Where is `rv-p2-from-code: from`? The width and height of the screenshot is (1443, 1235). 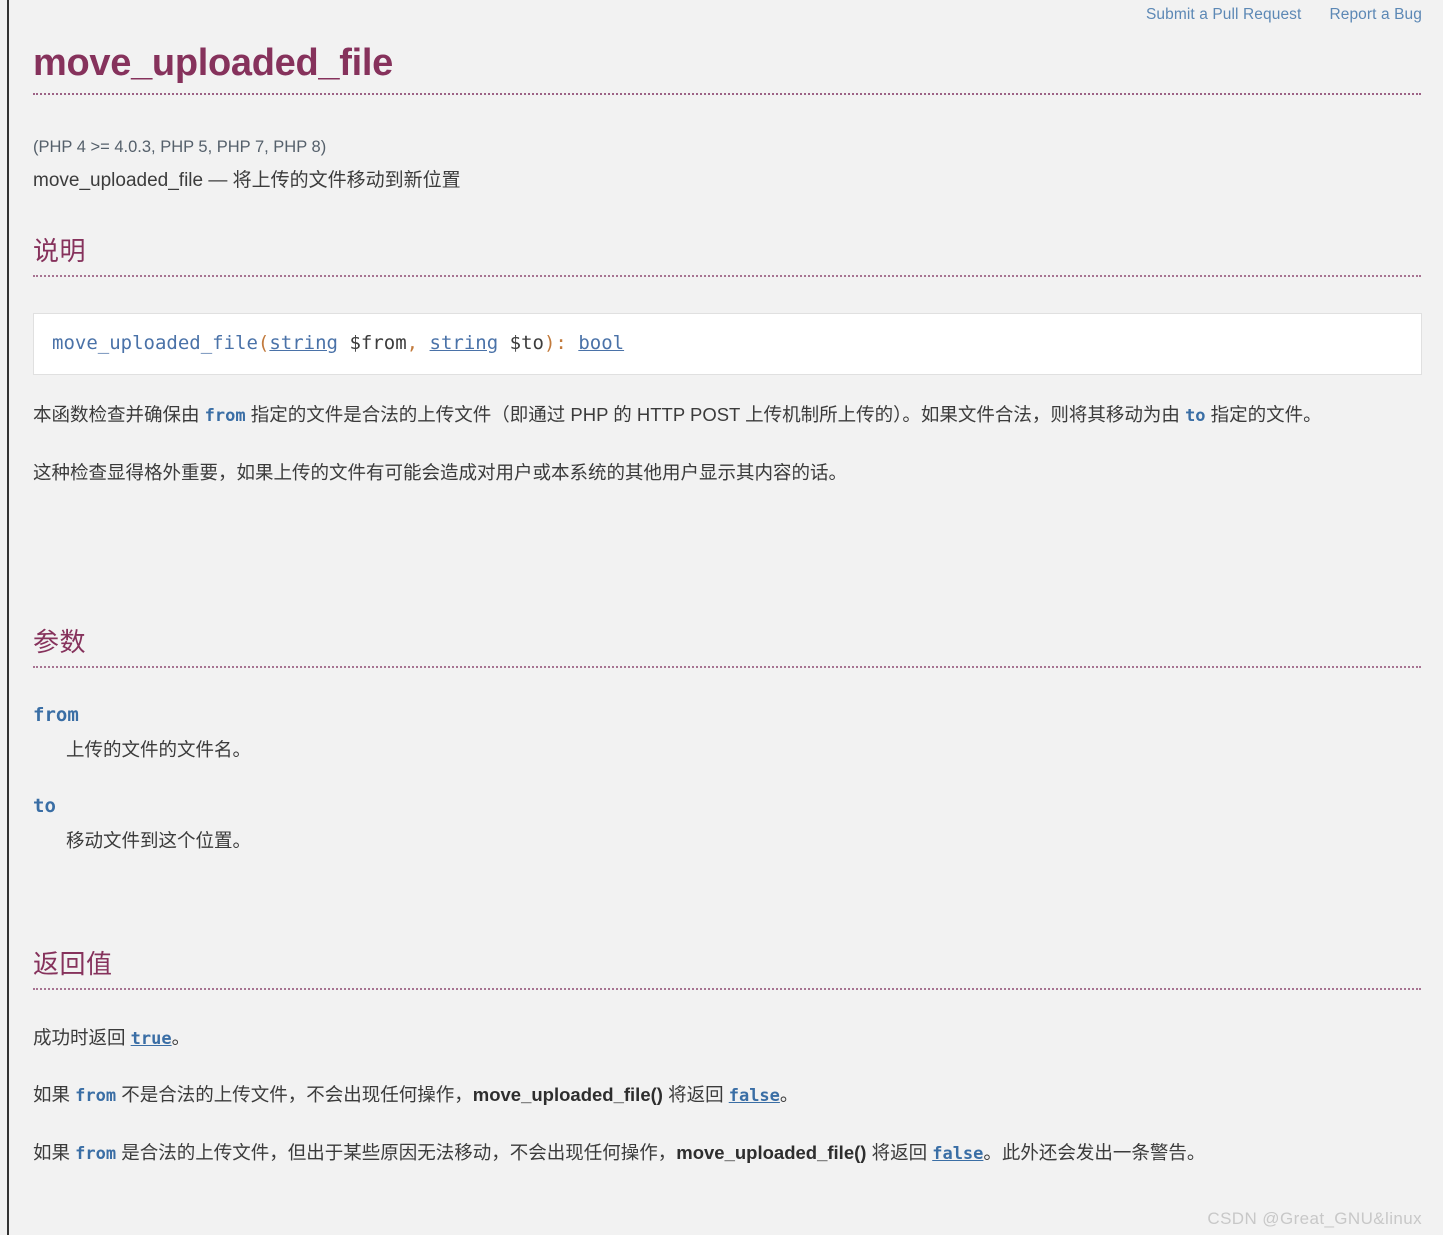 rv-p2-from-code: from is located at coordinates (96, 1096).